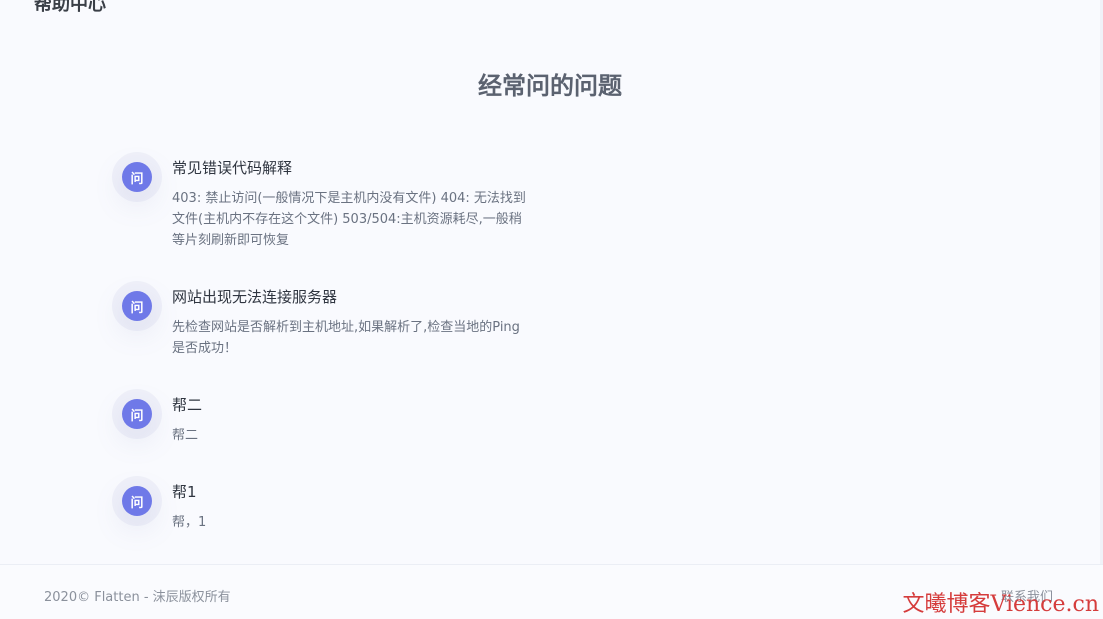  Describe the element at coordinates (1000, 604) in the screenshot. I see `watermark: 文曦博客Vience.cn` at that location.